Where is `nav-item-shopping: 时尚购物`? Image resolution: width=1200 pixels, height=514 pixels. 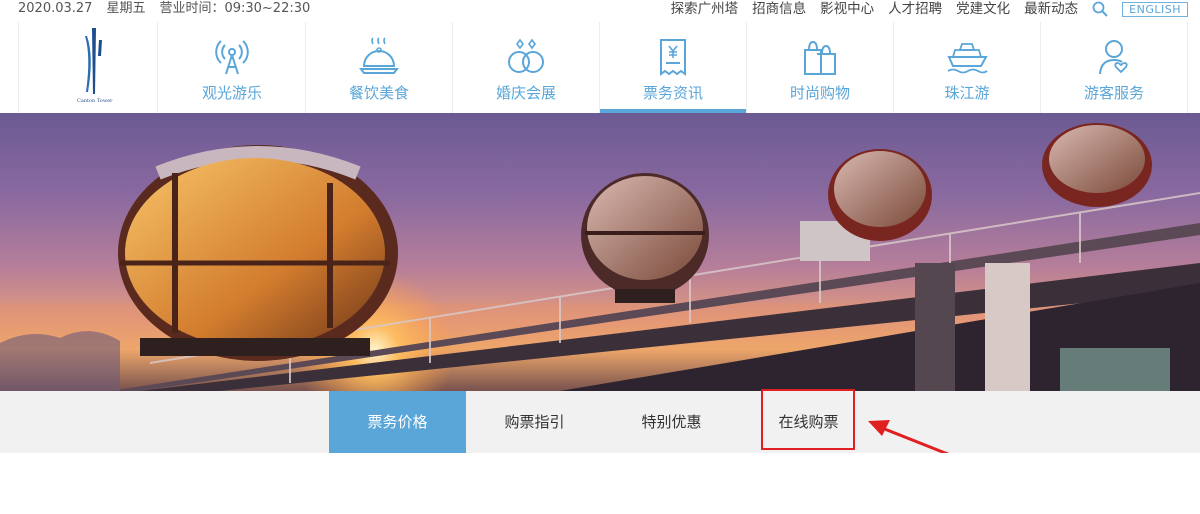 nav-item-shopping: 时尚购物 is located at coordinates (820, 67).